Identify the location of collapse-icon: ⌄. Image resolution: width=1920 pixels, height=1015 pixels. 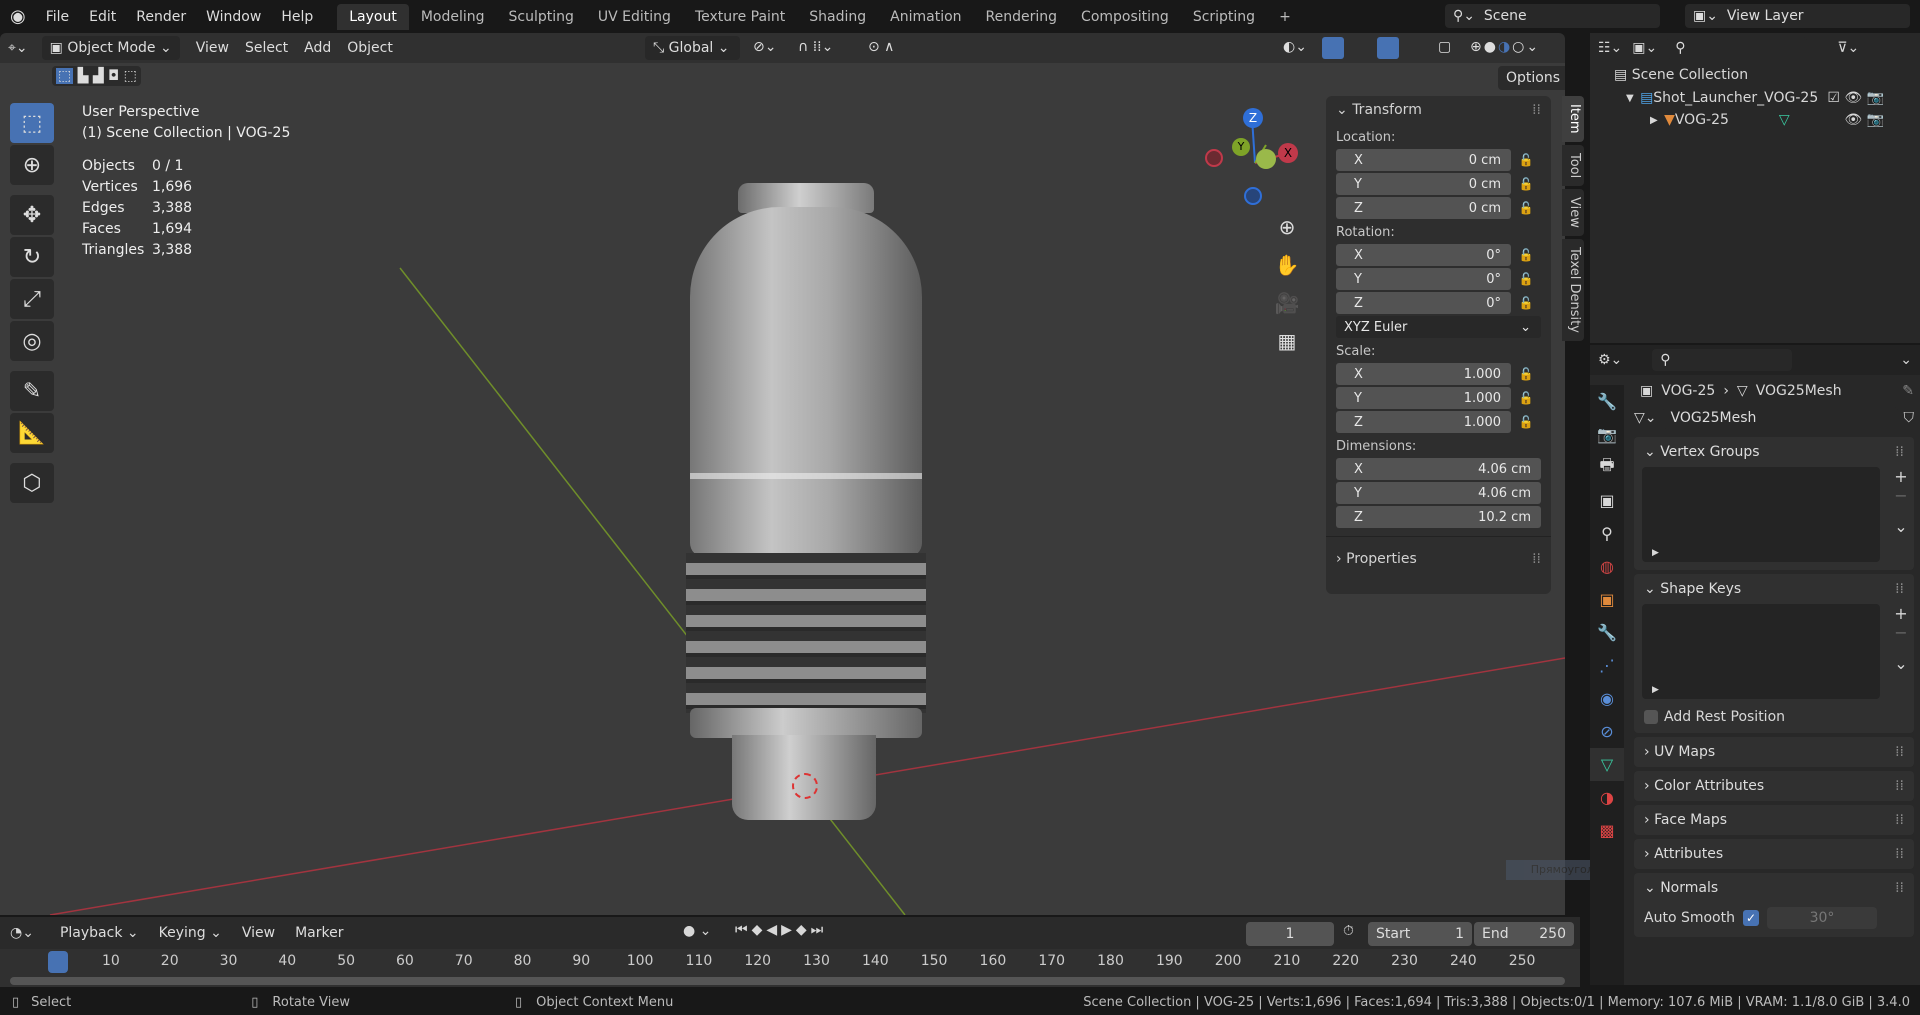
(1906, 360).